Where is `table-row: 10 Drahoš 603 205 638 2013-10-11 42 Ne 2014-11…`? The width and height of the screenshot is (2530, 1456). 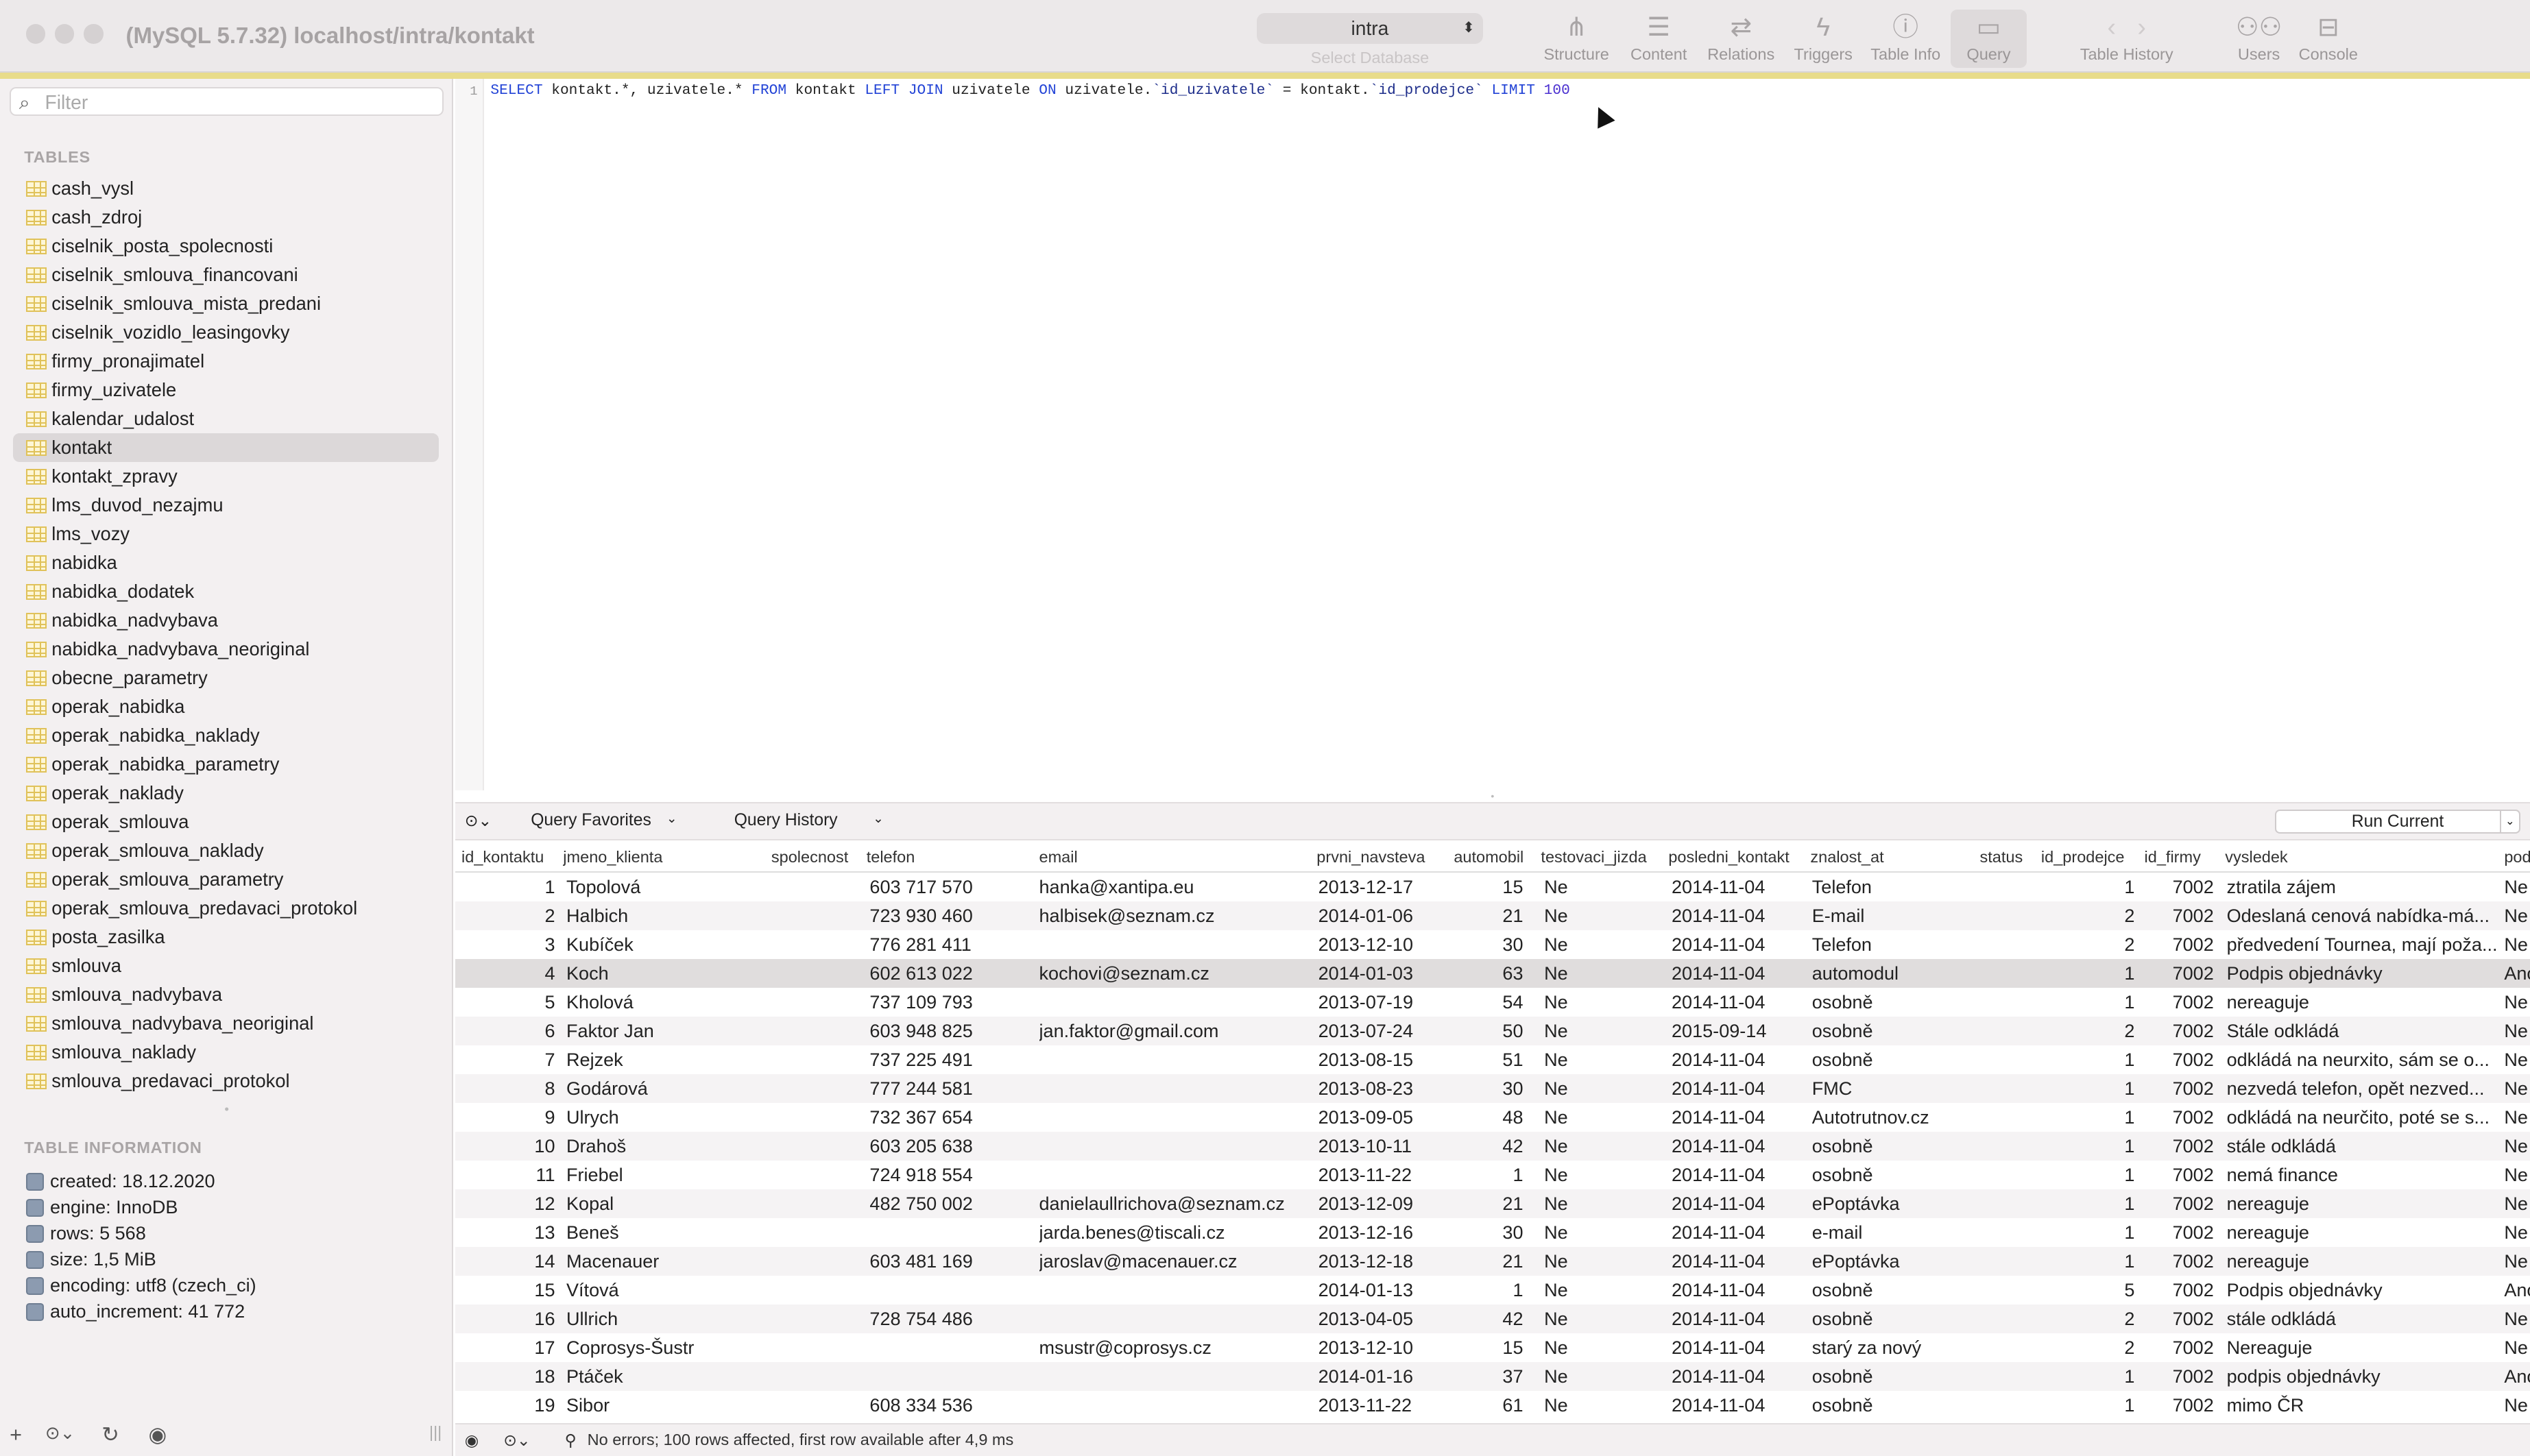
table-row: 10 Drahoš 603 205 638 2013-10-11 42 Ne 2014-11… is located at coordinates (1492, 1146).